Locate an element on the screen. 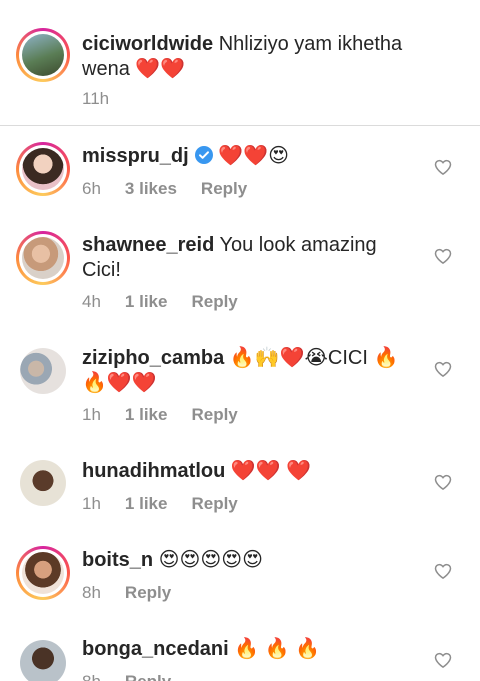  comment-username: zizipho_camba is located at coordinates (153, 358).